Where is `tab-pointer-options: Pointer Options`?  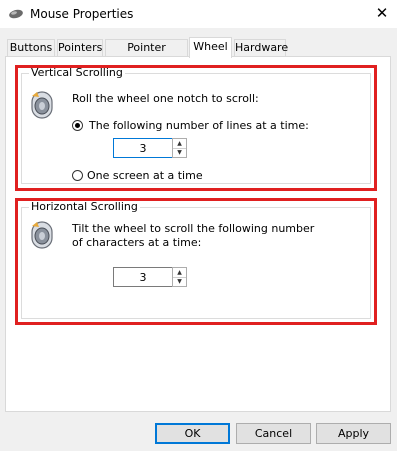 tab-pointer-options: Pointer Options is located at coordinates (146, 54).